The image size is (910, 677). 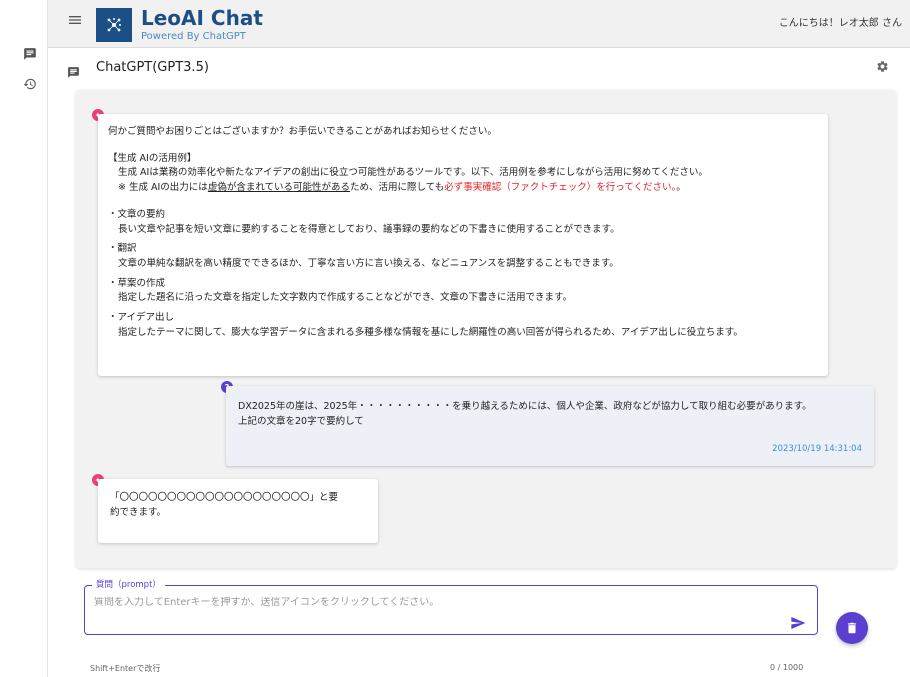 What do you see at coordinates (24, 338) in the screenshot?
I see `left-rail` at bounding box center [24, 338].